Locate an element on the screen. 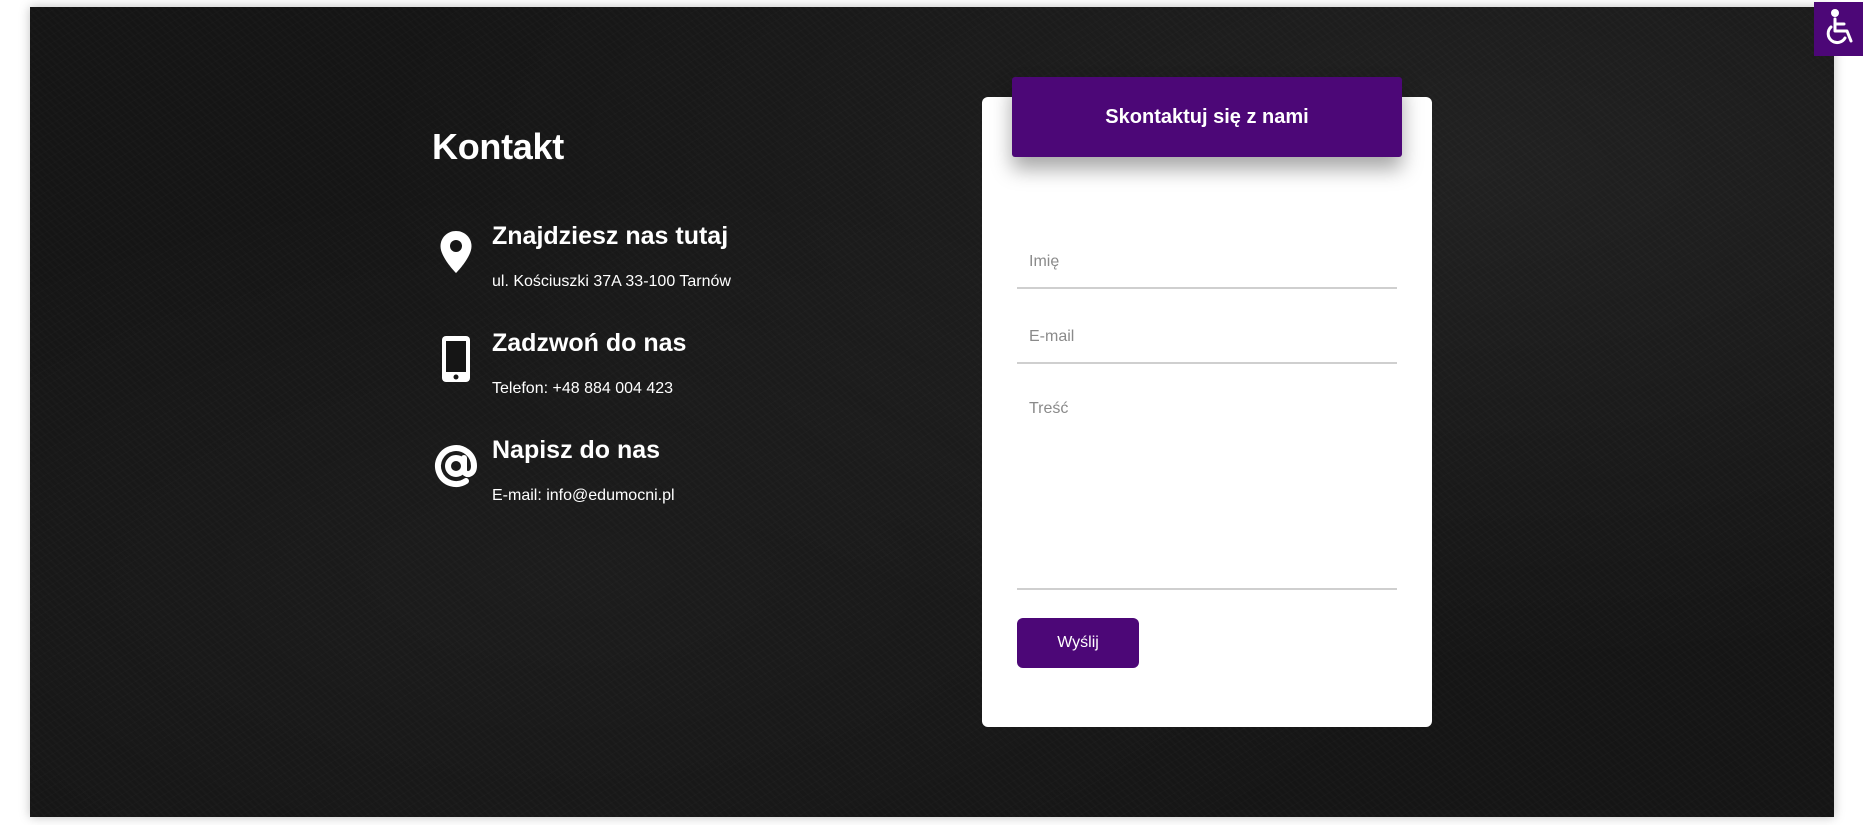 Image resolution: width=1863 pixels, height=825 pixels. message-textarea is located at coordinates (1207, 490).